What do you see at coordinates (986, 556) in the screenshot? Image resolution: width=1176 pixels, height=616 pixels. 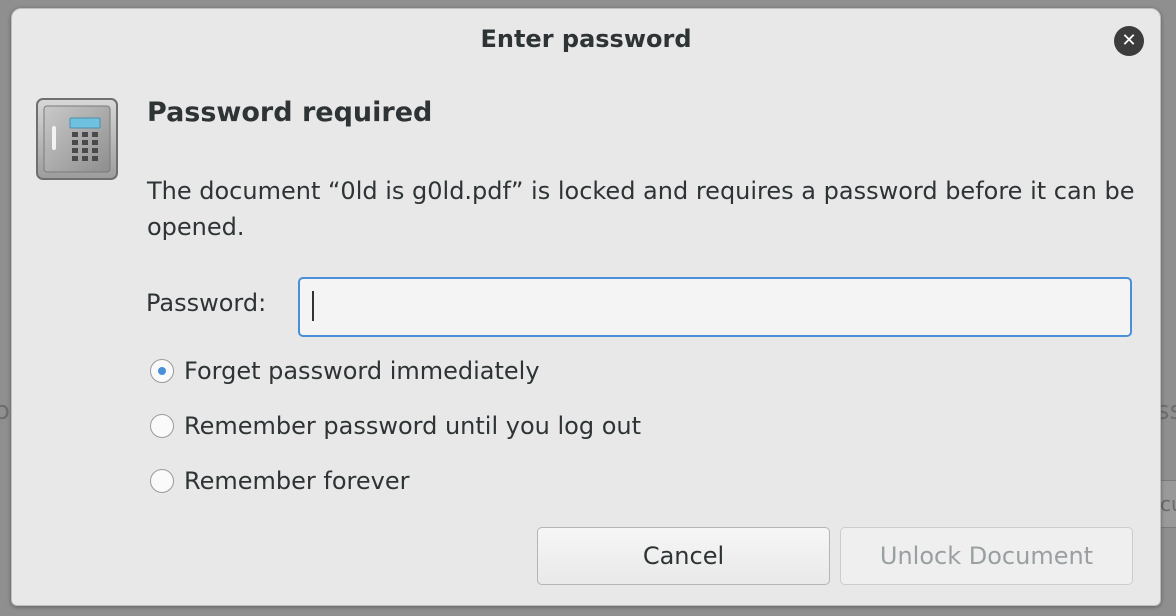 I see `unlock-document-button: Unlock Document` at bounding box center [986, 556].